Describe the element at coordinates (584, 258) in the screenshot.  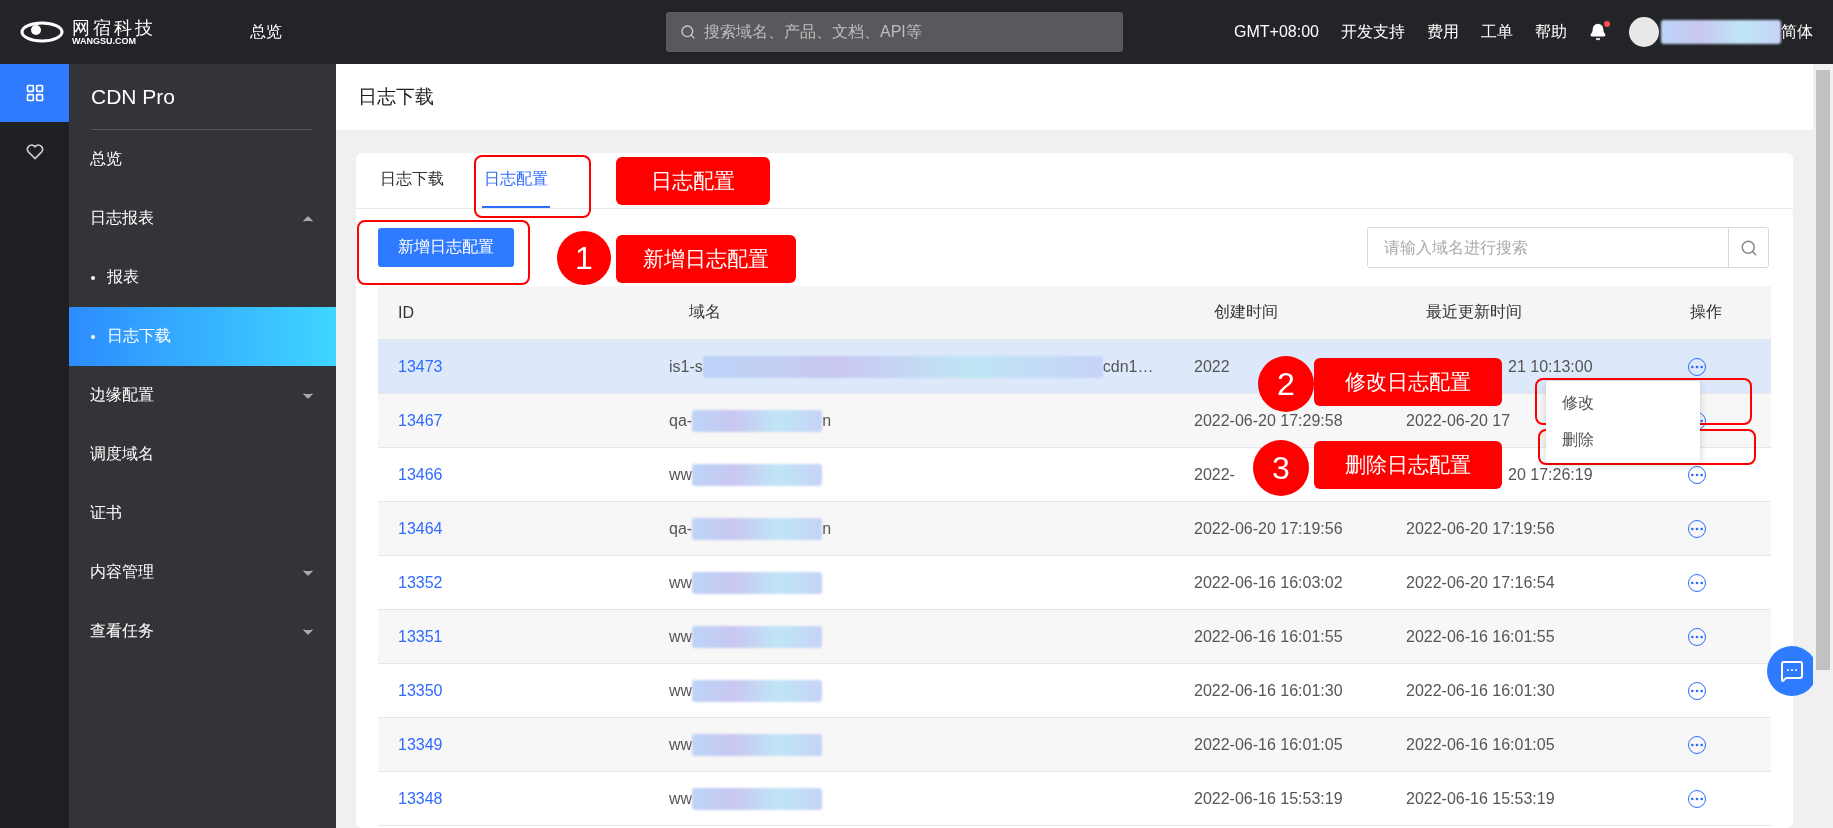
I see `step-number: 1` at that location.